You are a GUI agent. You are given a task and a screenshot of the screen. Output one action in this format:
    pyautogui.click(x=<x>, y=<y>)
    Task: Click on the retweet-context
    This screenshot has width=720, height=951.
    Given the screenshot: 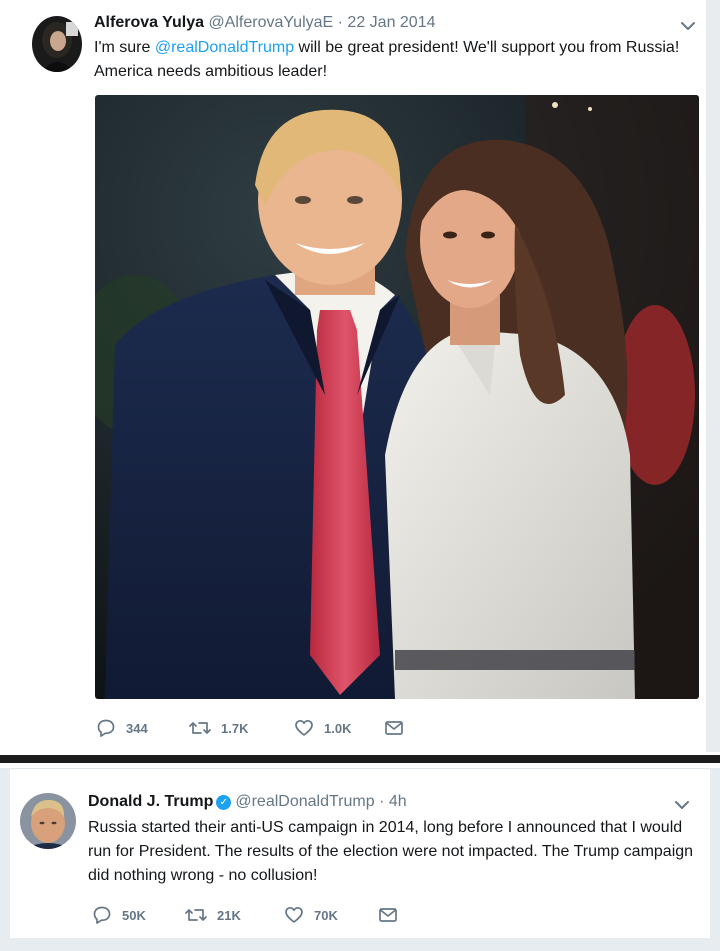 What is the action you would take?
    pyautogui.click(x=160, y=3)
    